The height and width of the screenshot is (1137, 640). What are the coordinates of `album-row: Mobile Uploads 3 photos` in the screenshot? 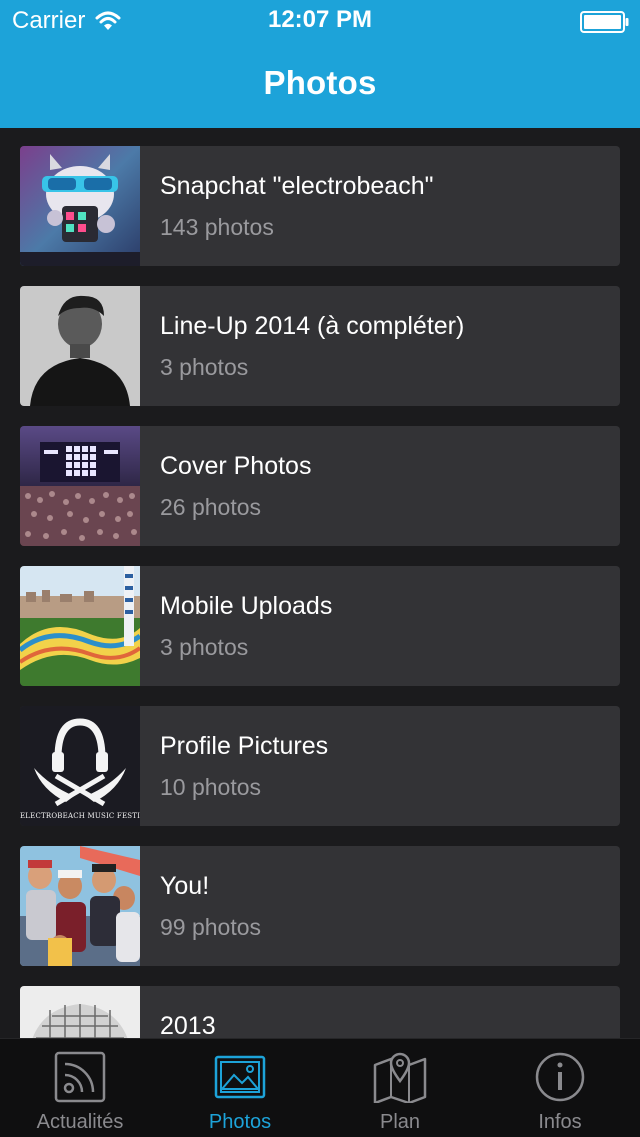 It's located at (320, 626).